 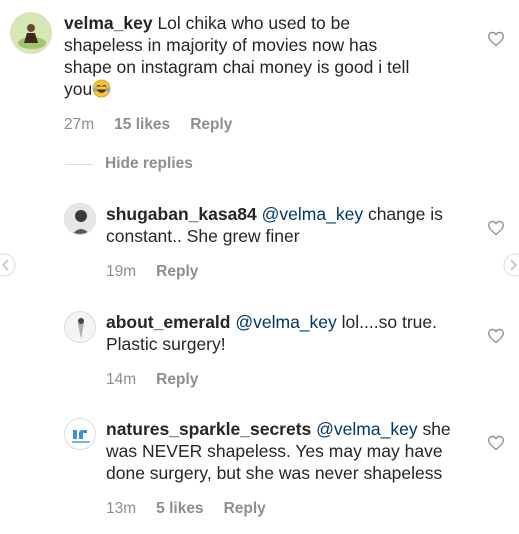 I want to click on laughing-emoji-icon, so click(x=101, y=88).